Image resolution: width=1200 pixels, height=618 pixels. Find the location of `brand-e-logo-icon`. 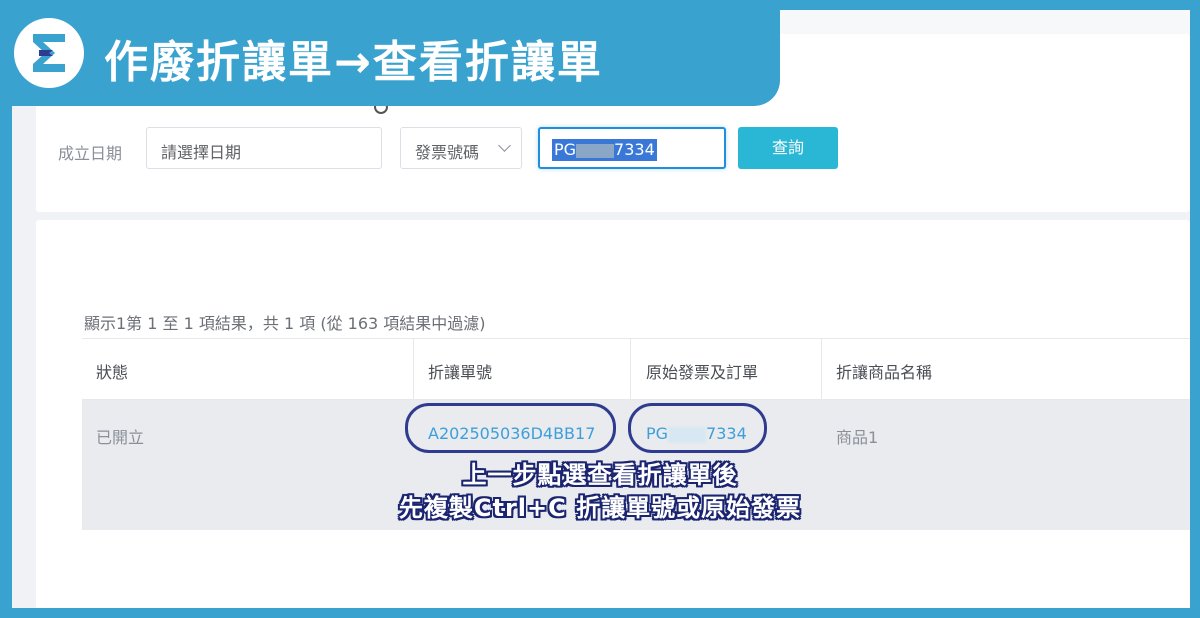

brand-e-logo-icon is located at coordinates (49, 53).